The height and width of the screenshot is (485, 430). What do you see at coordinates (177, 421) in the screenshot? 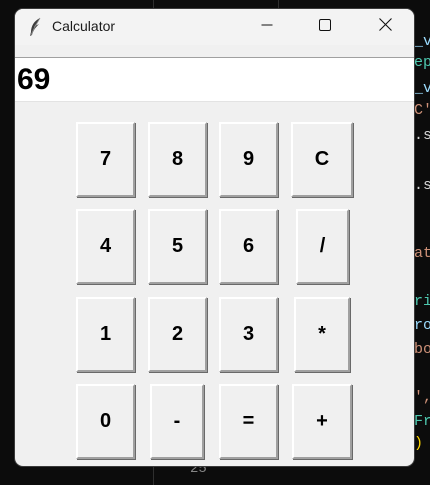
I see `subtract-button: -` at bounding box center [177, 421].